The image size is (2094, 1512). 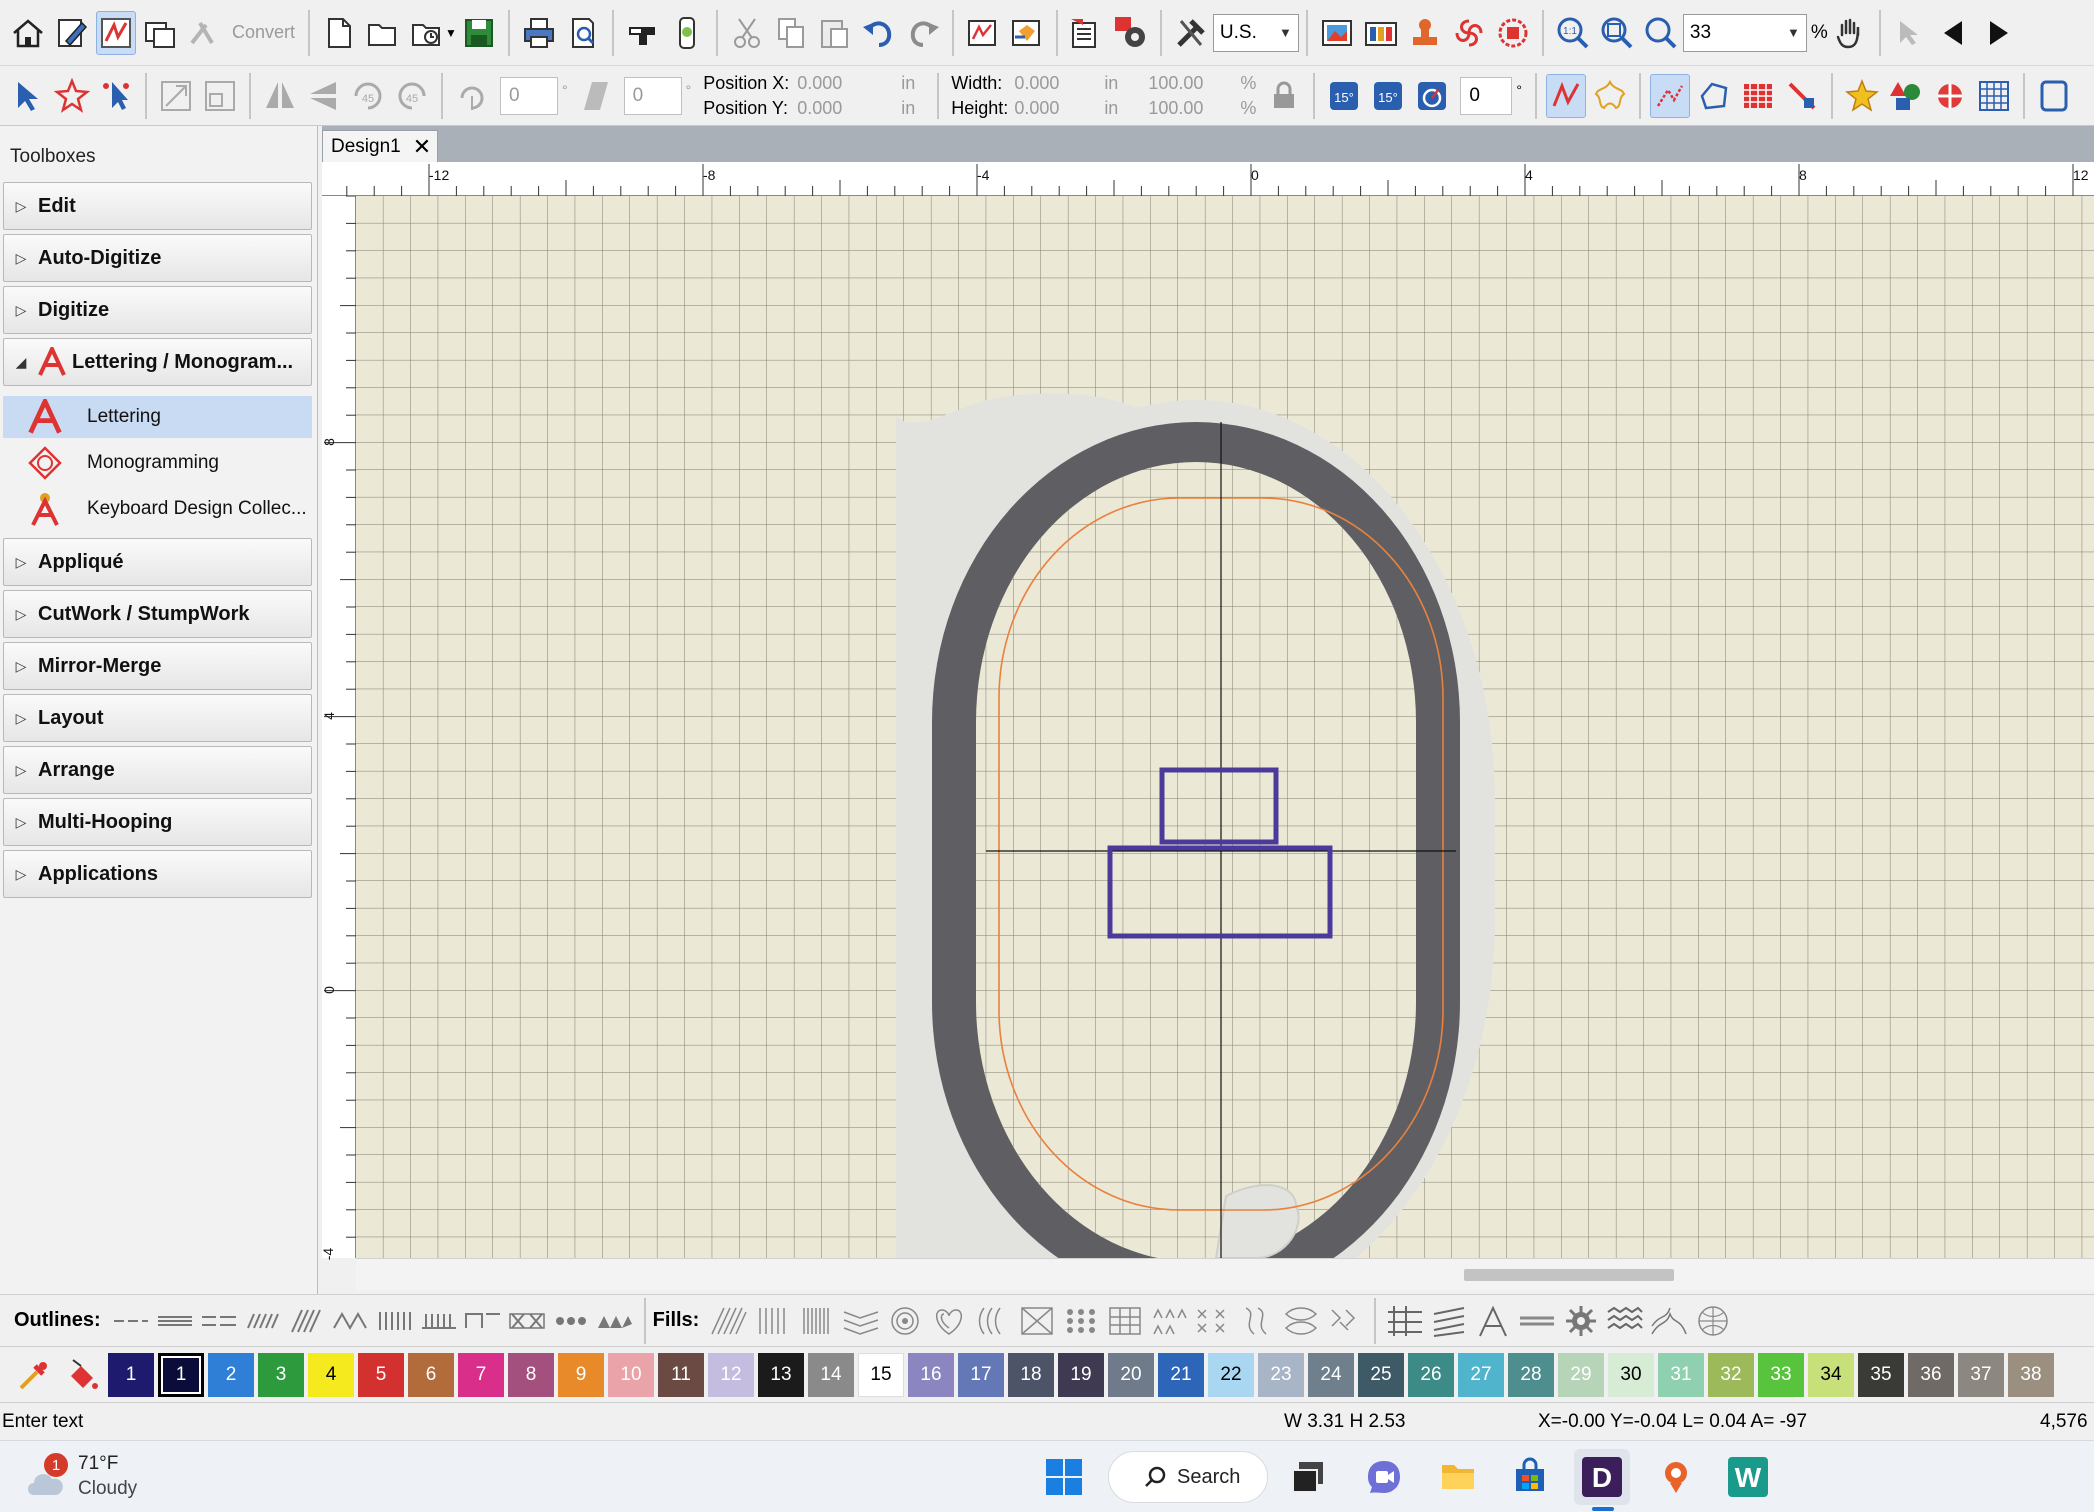 I want to click on color-fill-button, so click(x=82, y=1375).